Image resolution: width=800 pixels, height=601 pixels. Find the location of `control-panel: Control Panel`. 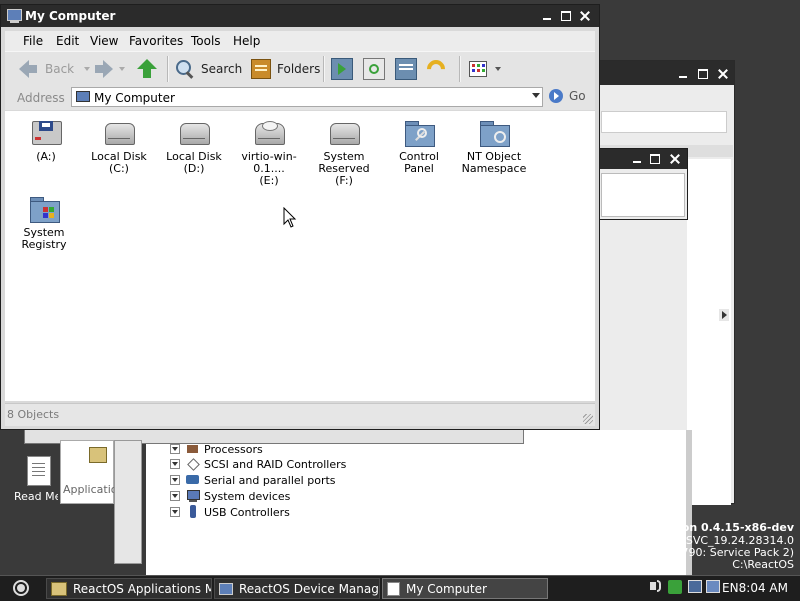

control-panel: Control Panel is located at coordinates (419, 146).